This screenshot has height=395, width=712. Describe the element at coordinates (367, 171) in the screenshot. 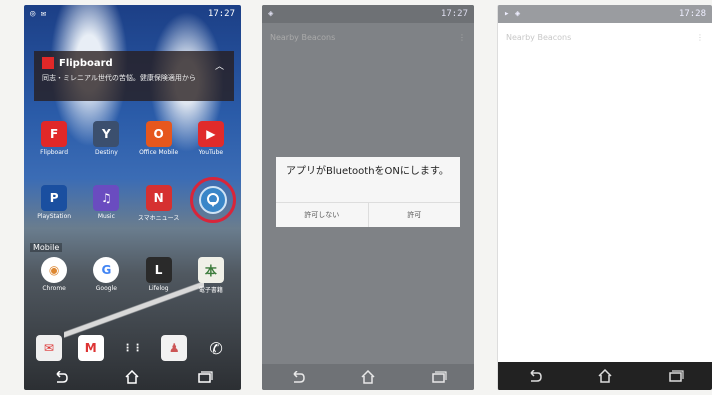

I see `dialog-message: アプリがBluetoothをONにします。` at that location.